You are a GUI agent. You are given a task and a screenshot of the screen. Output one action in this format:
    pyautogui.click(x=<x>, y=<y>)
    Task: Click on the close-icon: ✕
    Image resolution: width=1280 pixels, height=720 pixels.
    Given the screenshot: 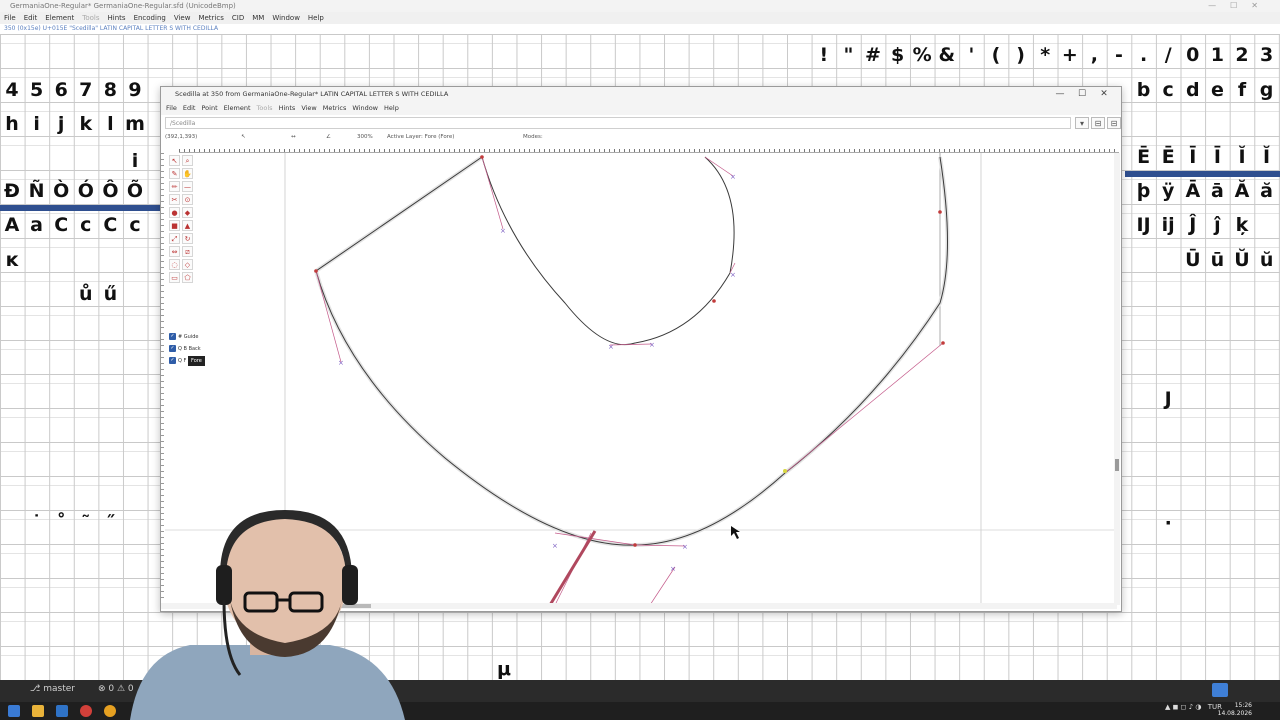 What is the action you would take?
    pyautogui.click(x=1104, y=94)
    